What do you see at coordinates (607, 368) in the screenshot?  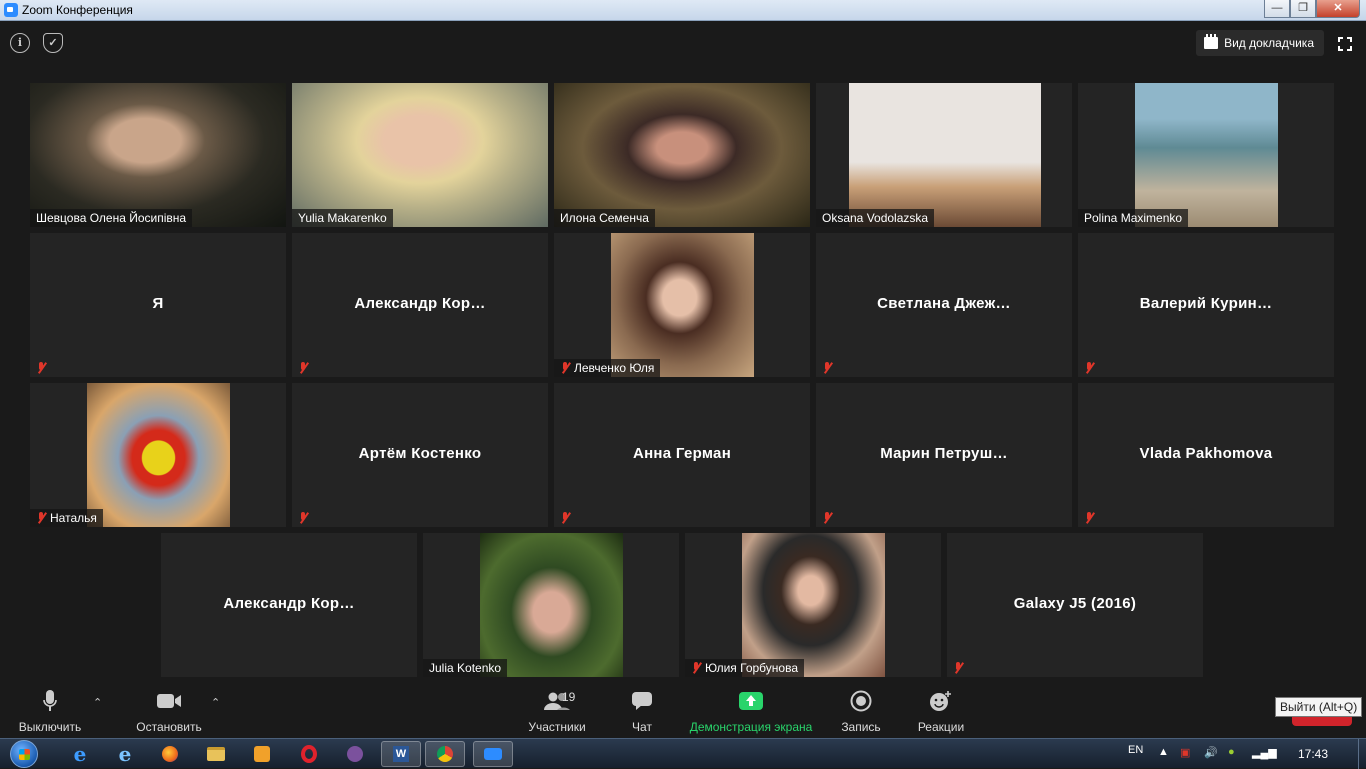 I see `participant-name-tag: Левченко Юля` at bounding box center [607, 368].